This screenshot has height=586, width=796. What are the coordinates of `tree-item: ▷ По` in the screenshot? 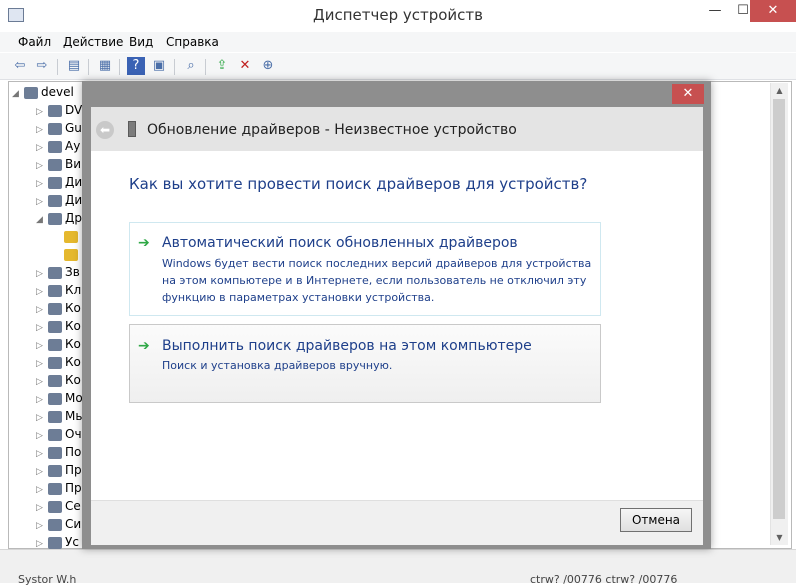 It's located at (58, 454).